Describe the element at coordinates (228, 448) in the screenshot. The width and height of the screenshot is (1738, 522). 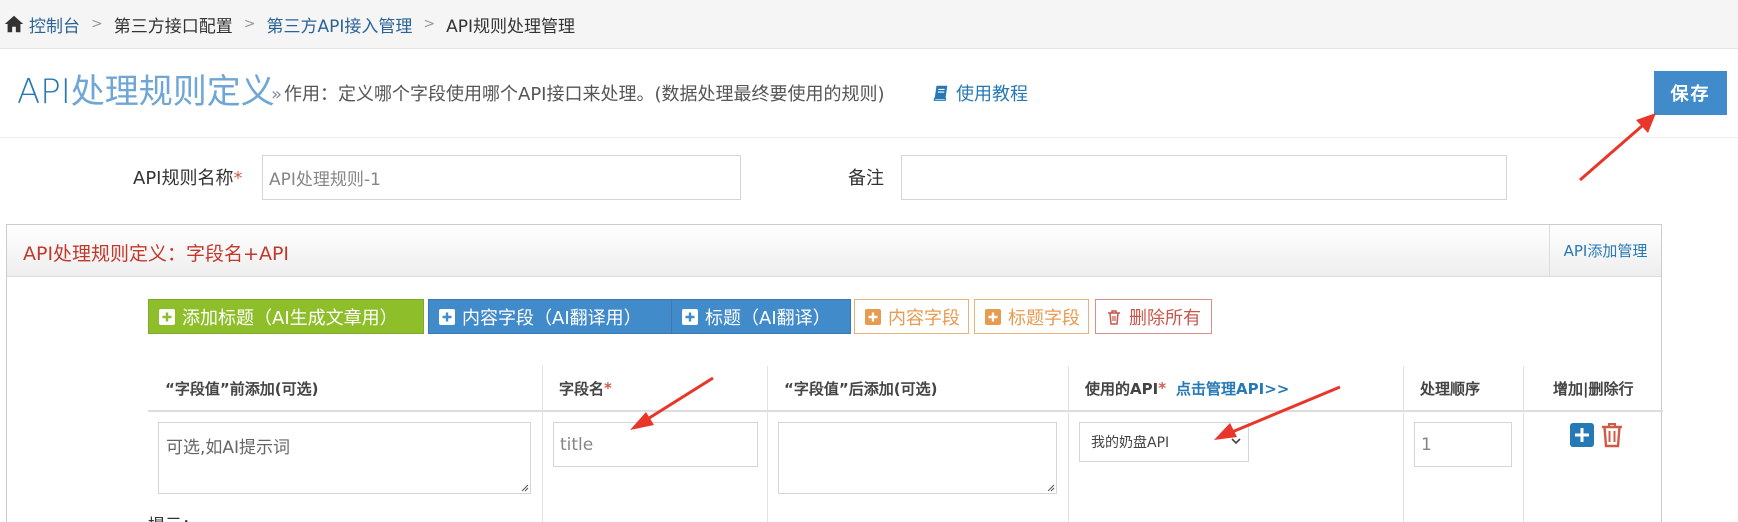
I see `prefix-placeholder: 可选,如AI提示词` at that location.